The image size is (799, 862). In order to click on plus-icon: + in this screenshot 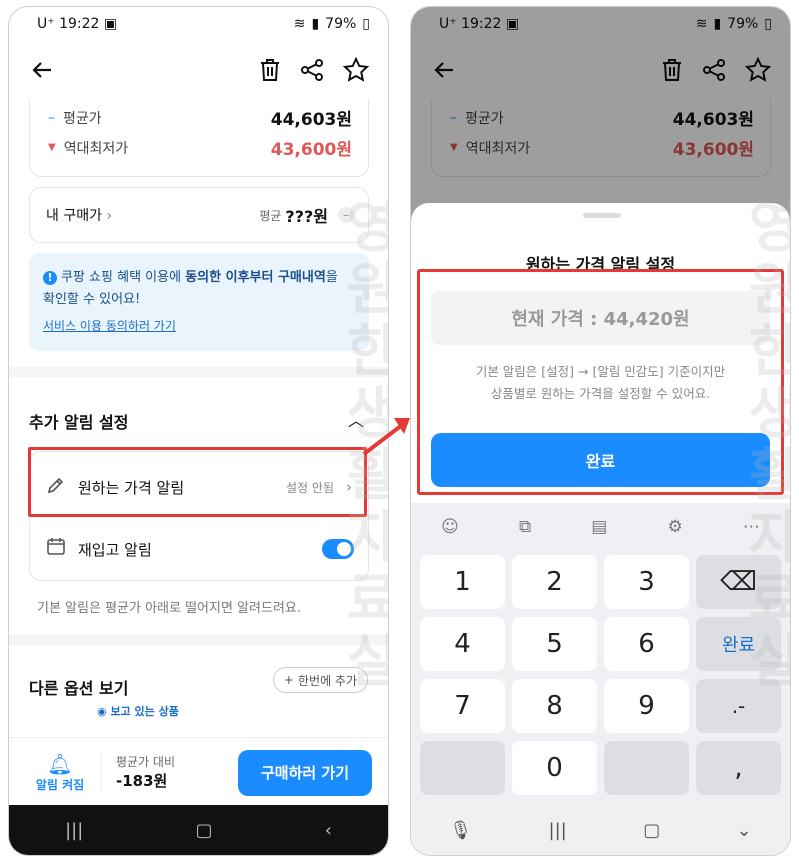, I will do `click(288, 680)`.